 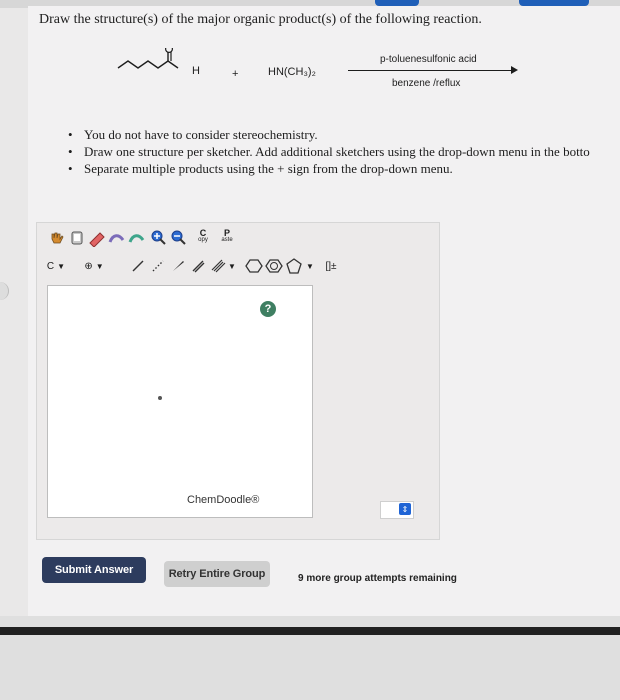 I want to click on brackets-label: []±, so click(x=331, y=266).